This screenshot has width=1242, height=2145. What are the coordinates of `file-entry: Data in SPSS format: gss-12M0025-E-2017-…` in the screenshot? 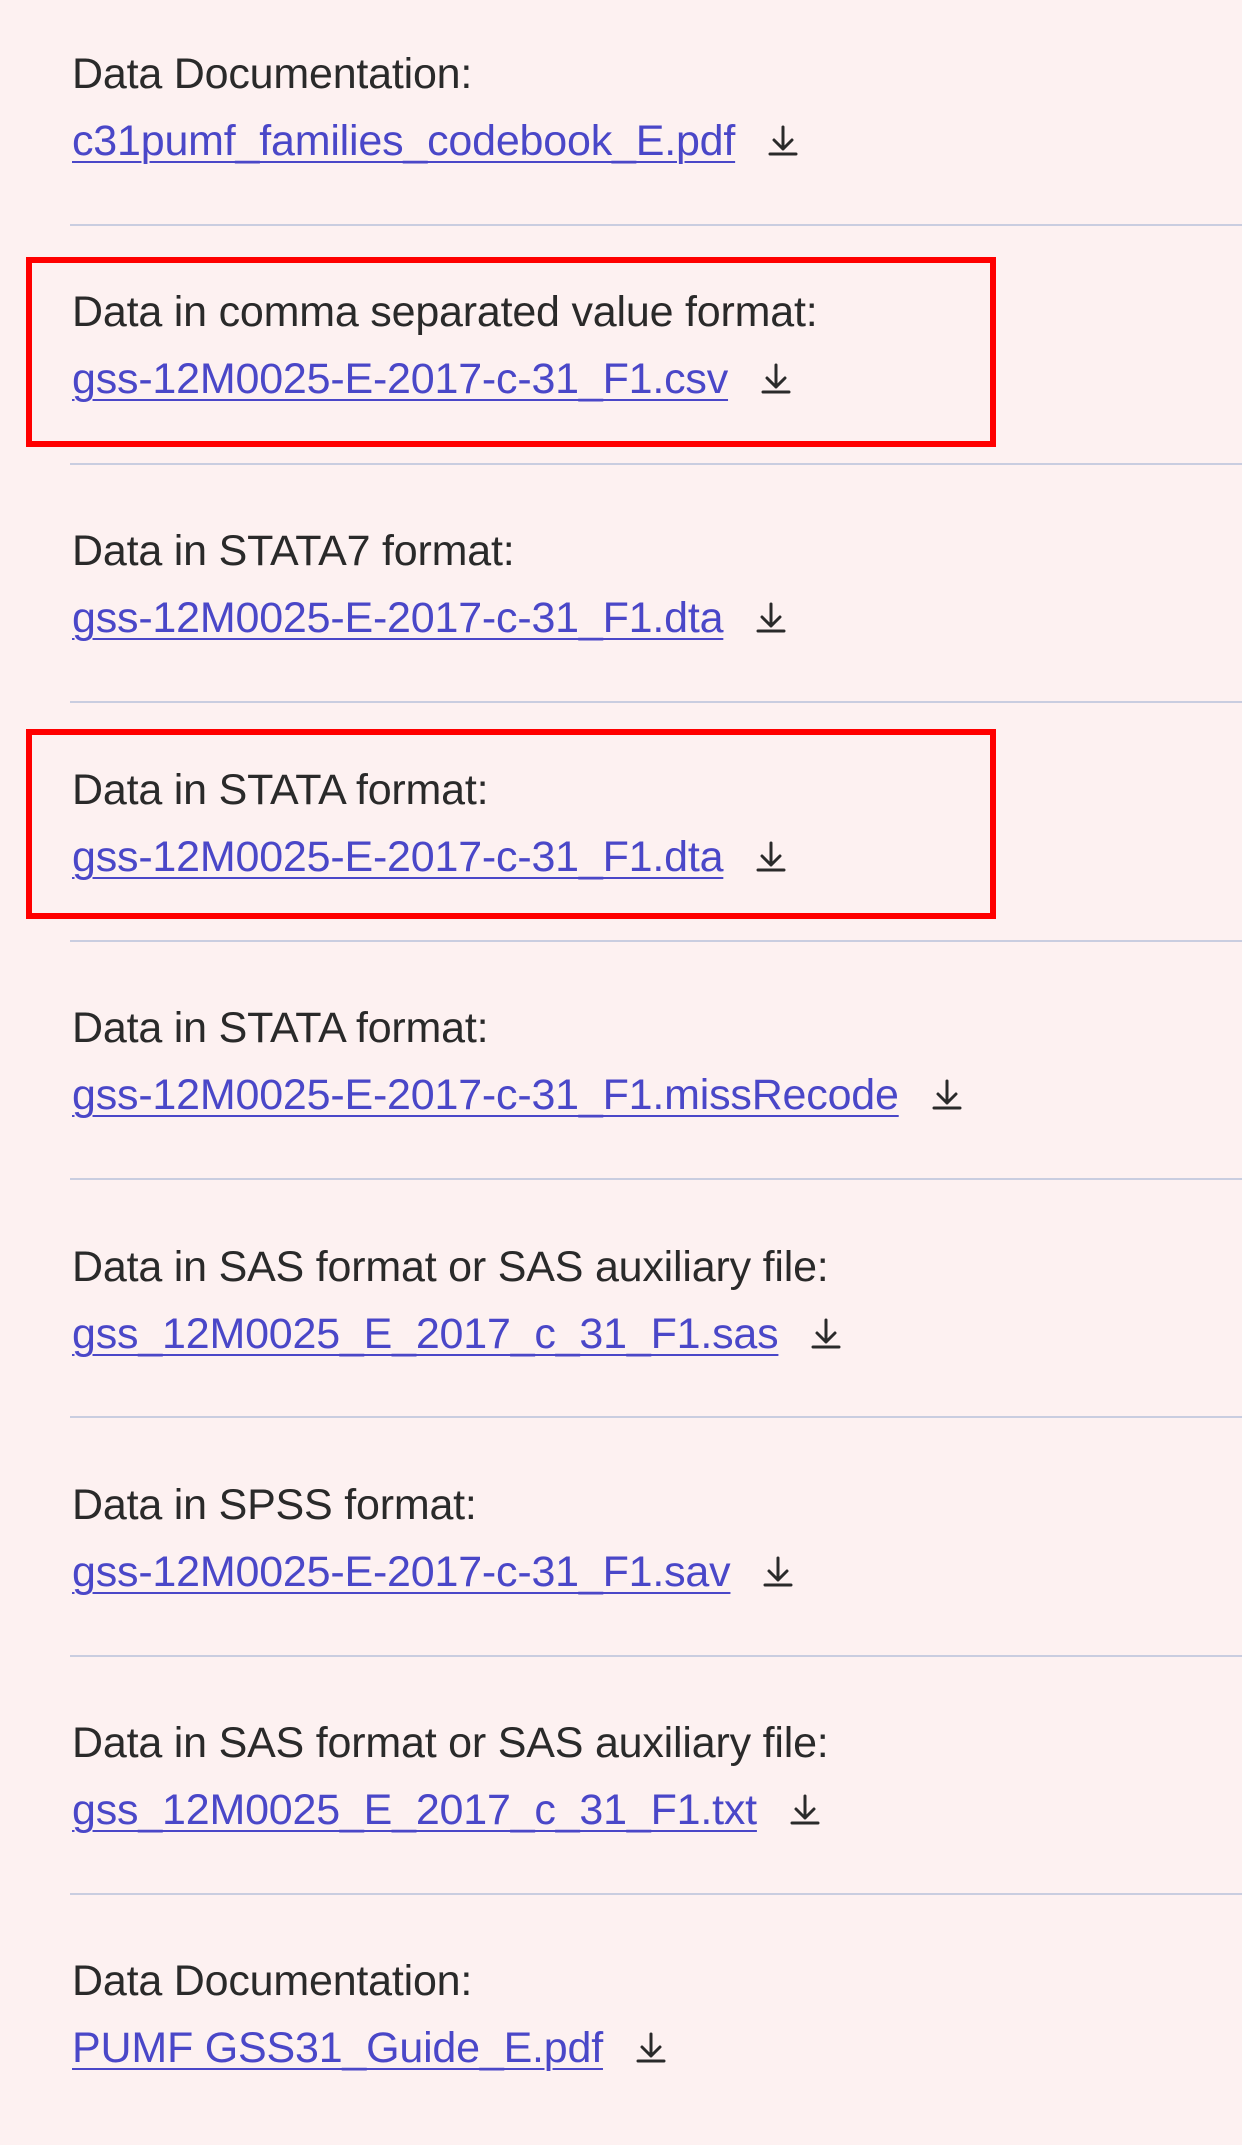 It's located at (656, 1550).